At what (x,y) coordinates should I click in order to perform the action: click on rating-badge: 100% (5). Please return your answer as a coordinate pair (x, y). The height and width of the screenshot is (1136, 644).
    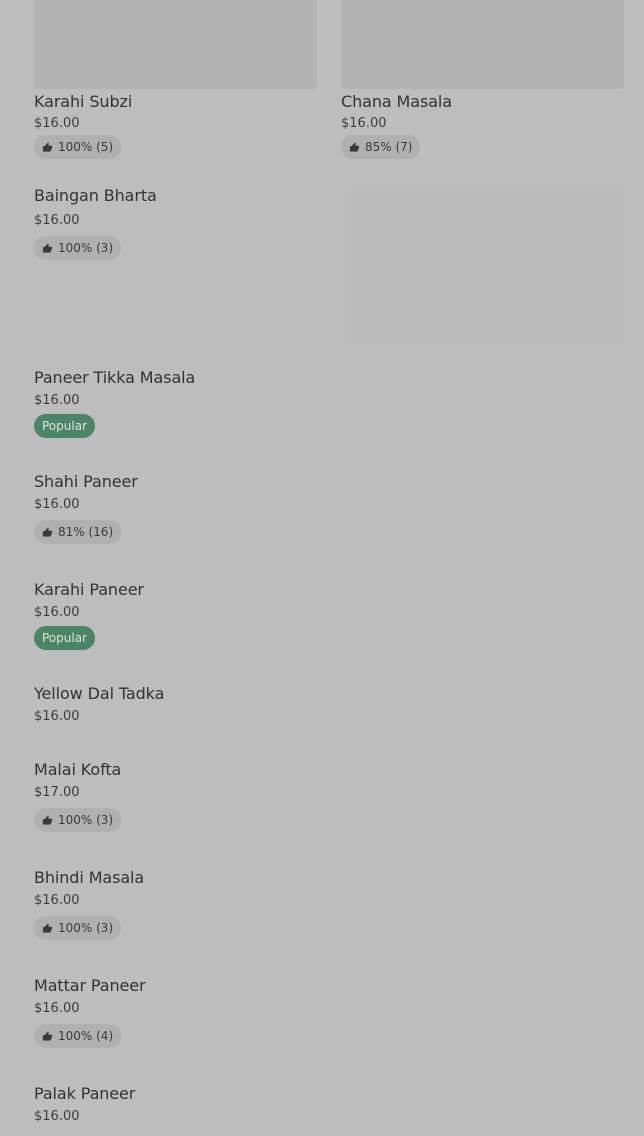
    Looking at the image, I should click on (78, 147).